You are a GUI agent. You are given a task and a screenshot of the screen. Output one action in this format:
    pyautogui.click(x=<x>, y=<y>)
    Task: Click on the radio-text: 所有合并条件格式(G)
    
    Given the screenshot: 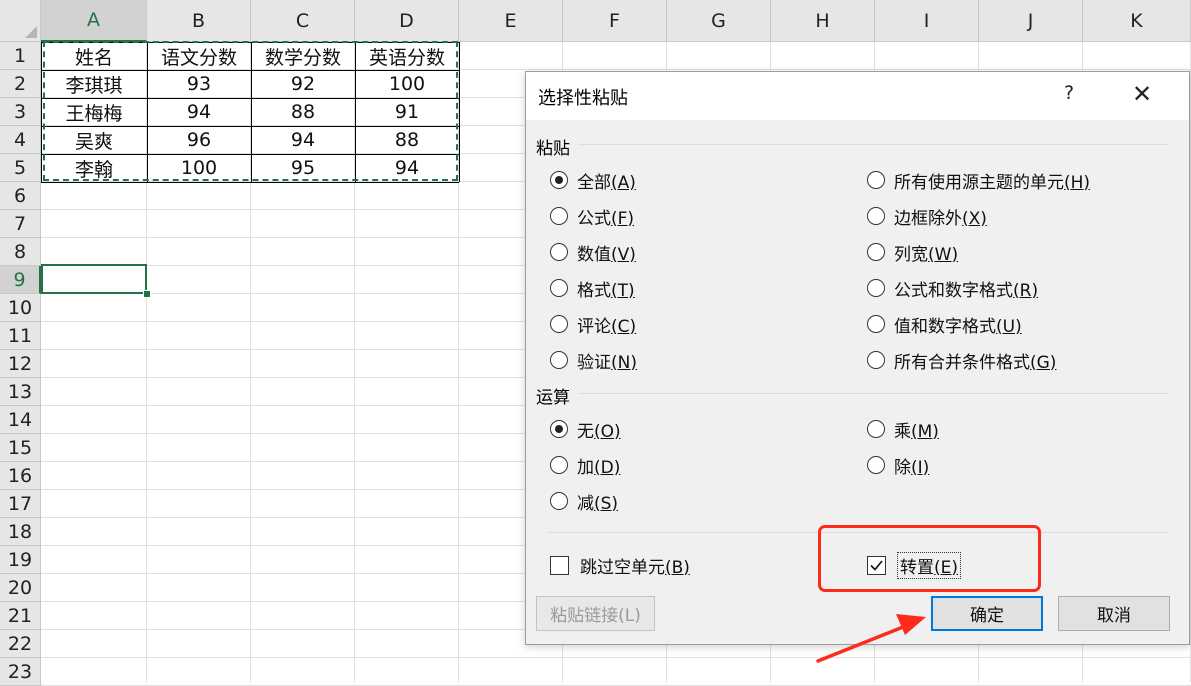 What is the action you would take?
    pyautogui.click(x=975, y=360)
    